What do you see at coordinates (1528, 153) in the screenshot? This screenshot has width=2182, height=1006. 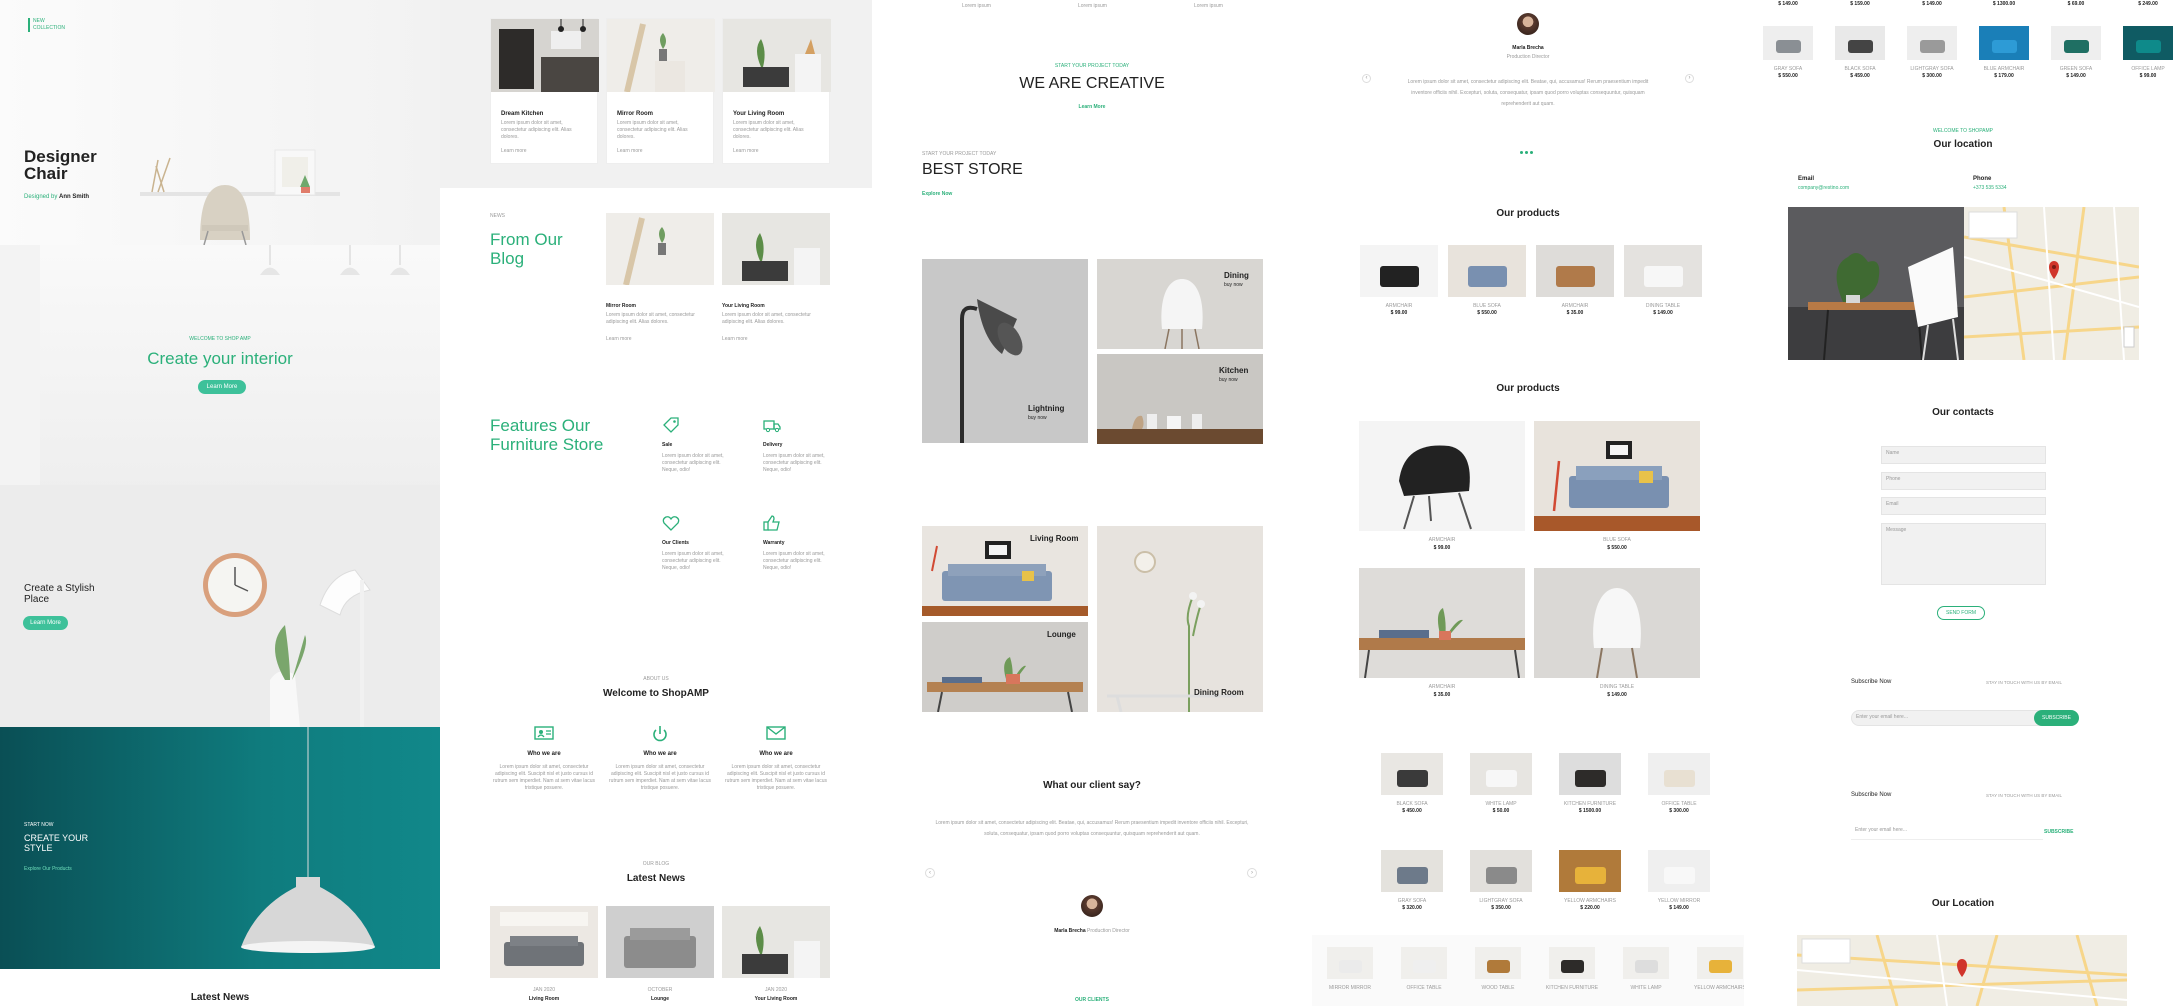 I see `carousel-dots` at bounding box center [1528, 153].